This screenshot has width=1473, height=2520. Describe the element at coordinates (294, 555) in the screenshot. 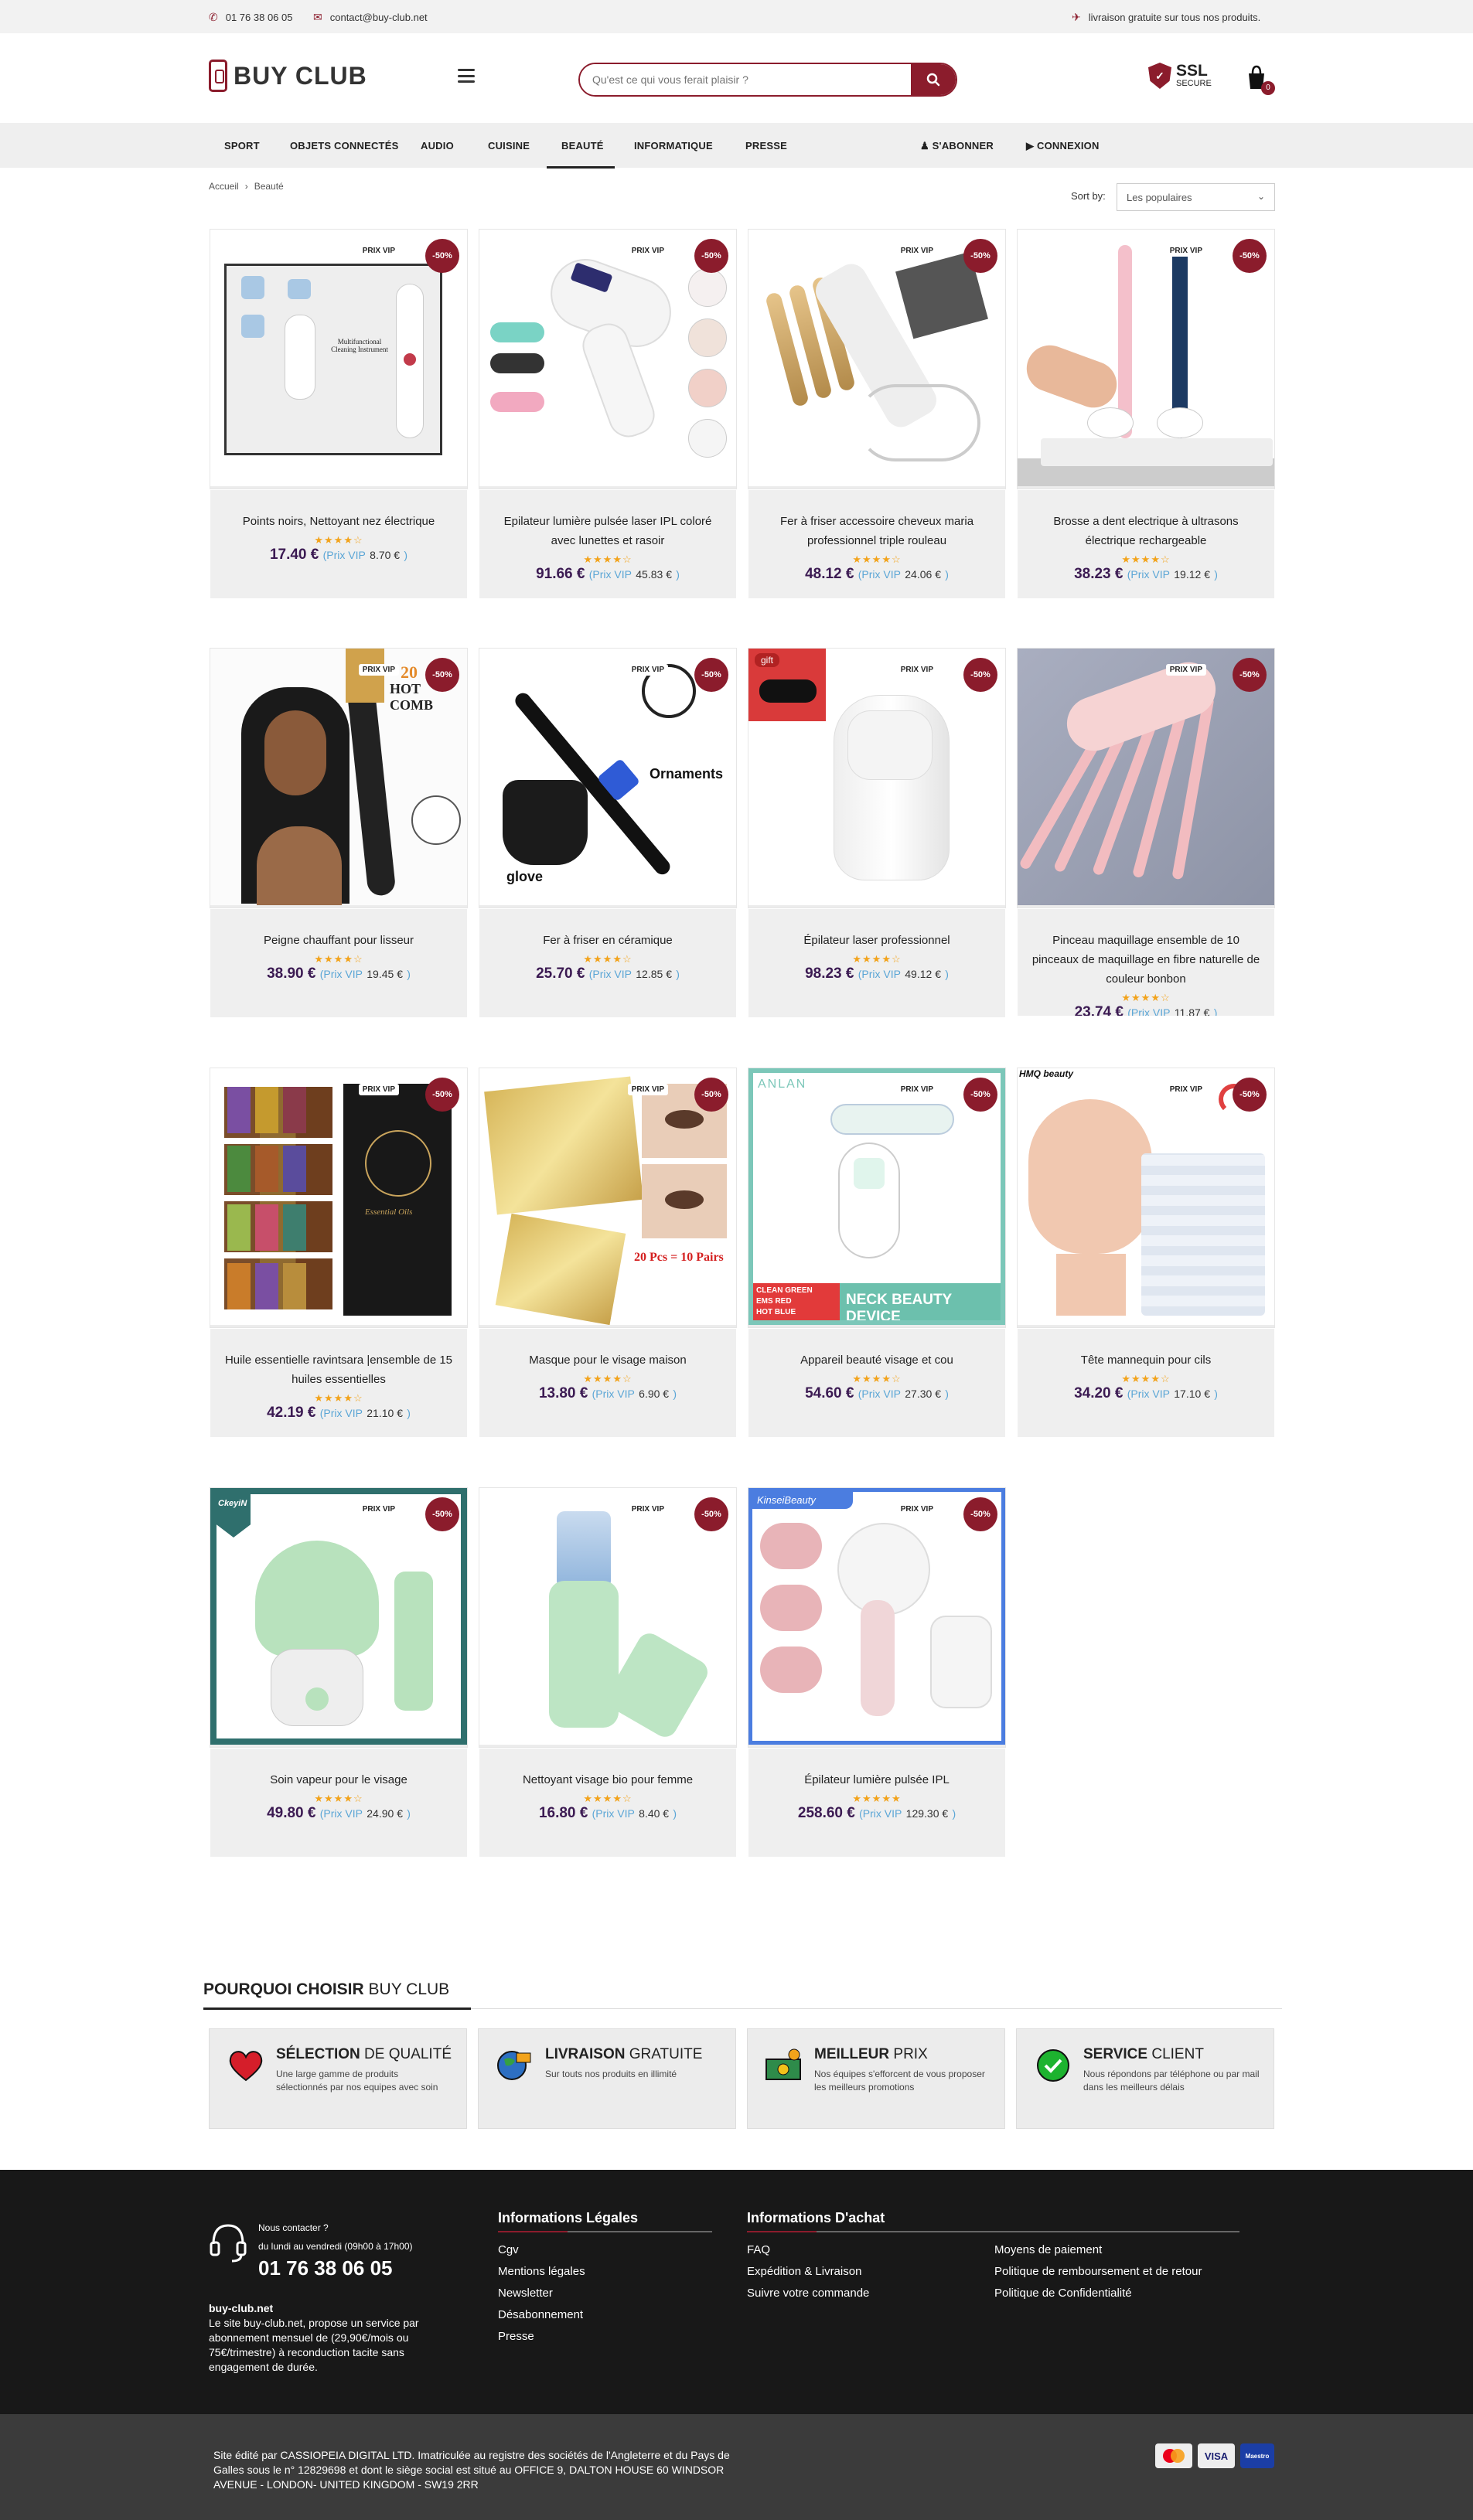

I see `price-value: 17.40 €` at that location.